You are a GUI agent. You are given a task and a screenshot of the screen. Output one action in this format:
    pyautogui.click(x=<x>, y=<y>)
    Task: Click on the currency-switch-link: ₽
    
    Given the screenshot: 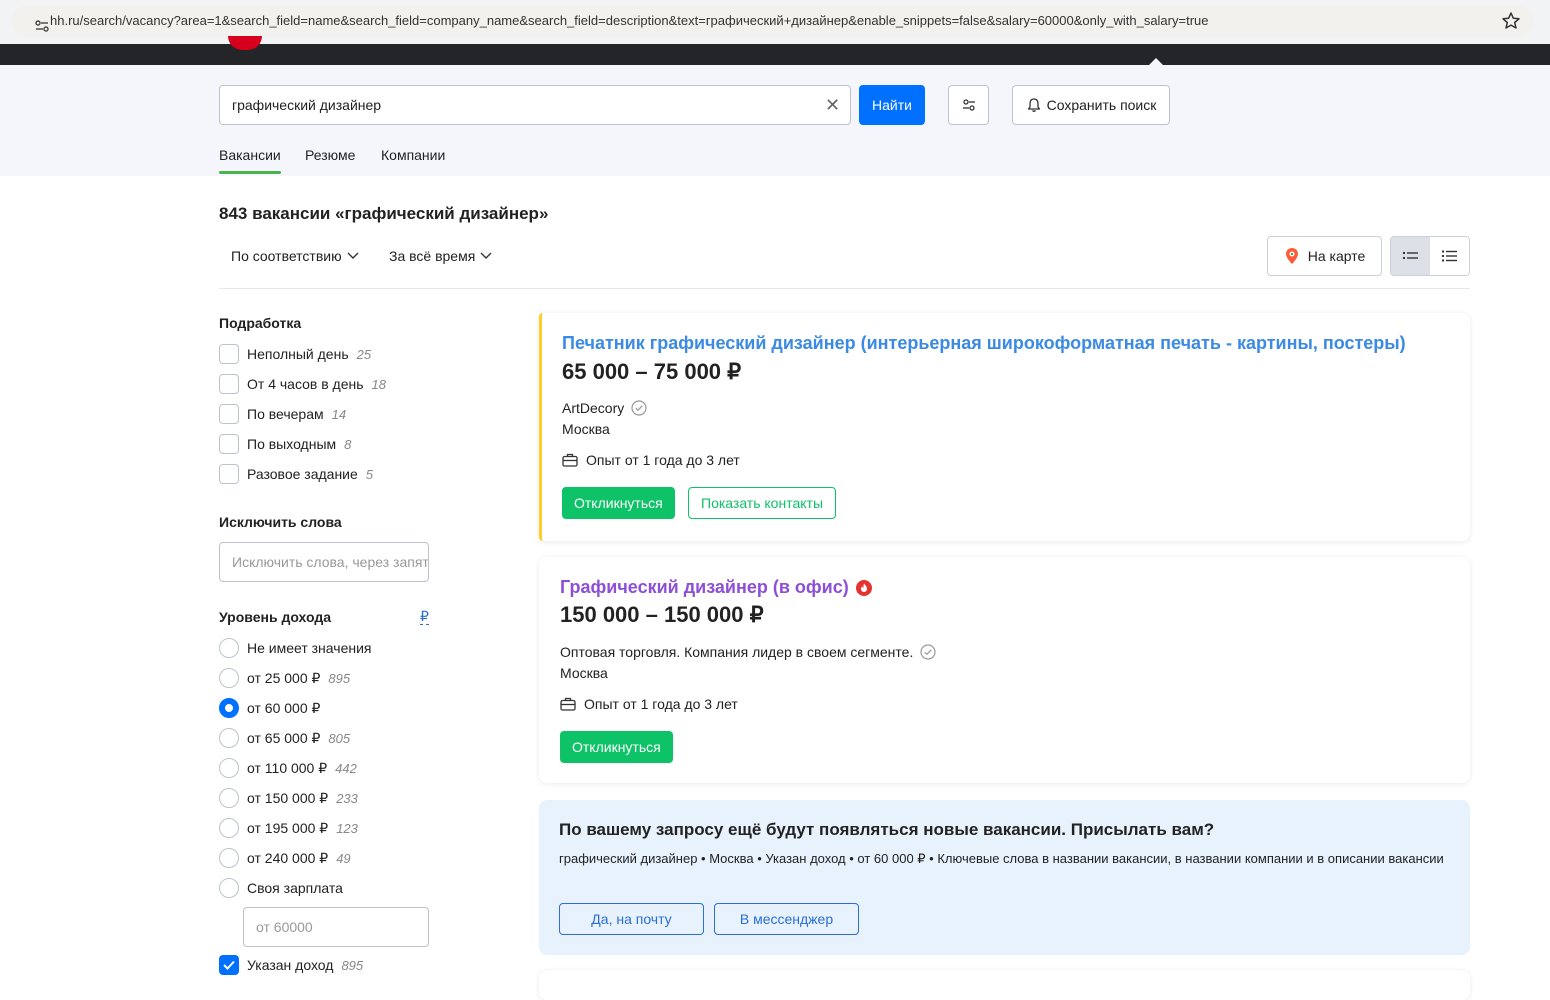 What is the action you would take?
    pyautogui.click(x=424, y=617)
    